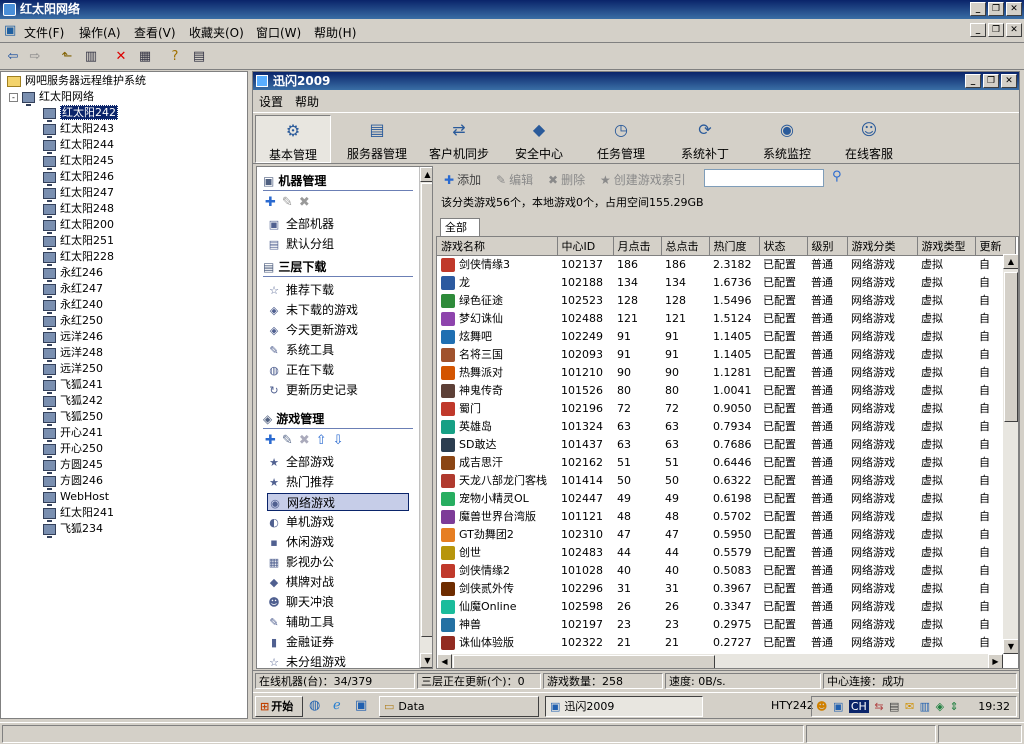  Describe the element at coordinates (279, 706) in the screenshot. I see `start-button: ⊞ 开始` at that location.